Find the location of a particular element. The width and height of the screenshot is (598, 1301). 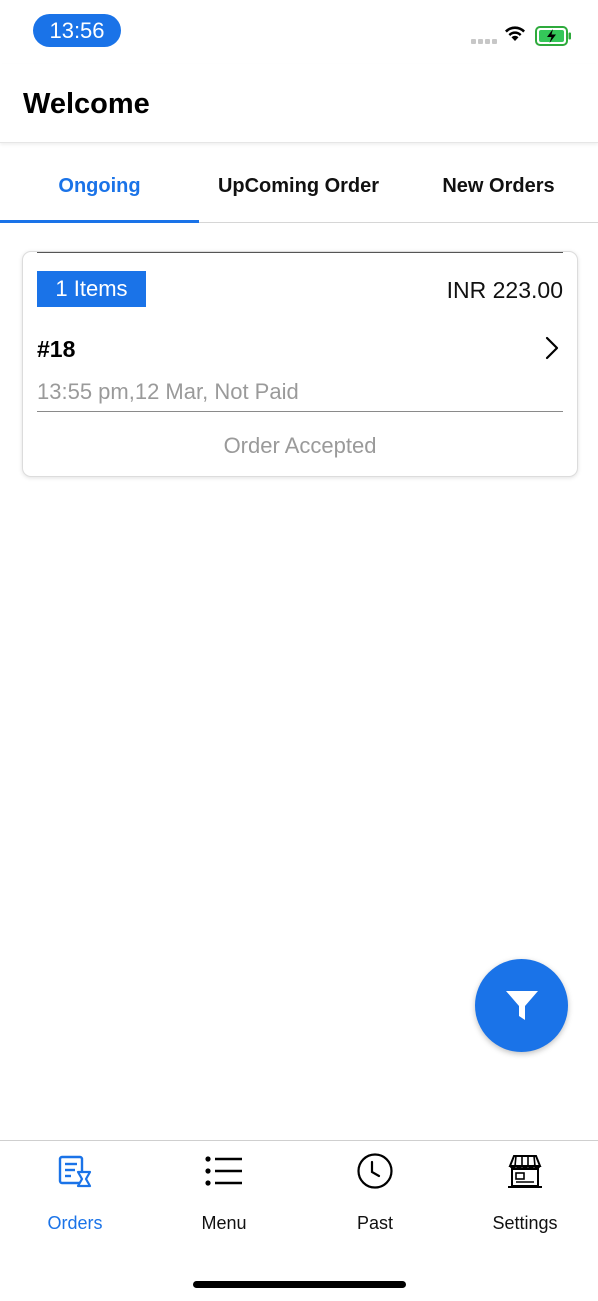

filter-icon is located at coordinates (521, 1005).